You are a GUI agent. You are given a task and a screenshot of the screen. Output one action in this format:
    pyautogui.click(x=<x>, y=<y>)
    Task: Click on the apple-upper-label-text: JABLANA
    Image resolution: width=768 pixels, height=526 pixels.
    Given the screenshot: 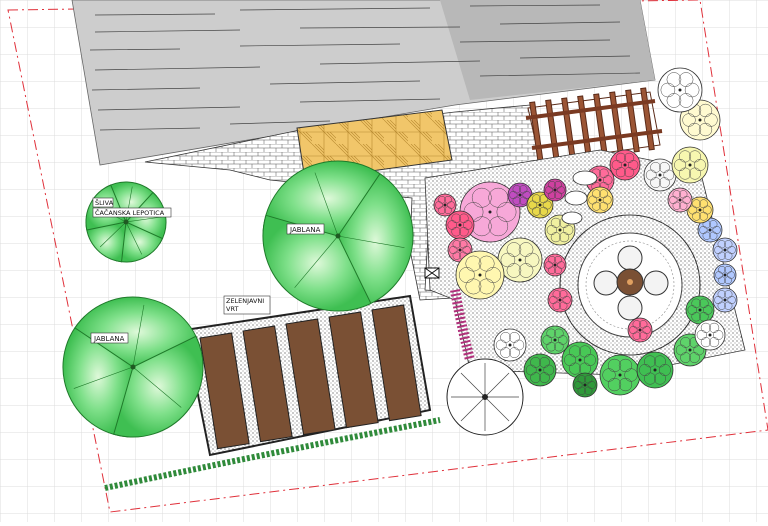 What is the action you would take?
    pyautogui.click(x=305, y=230)
    